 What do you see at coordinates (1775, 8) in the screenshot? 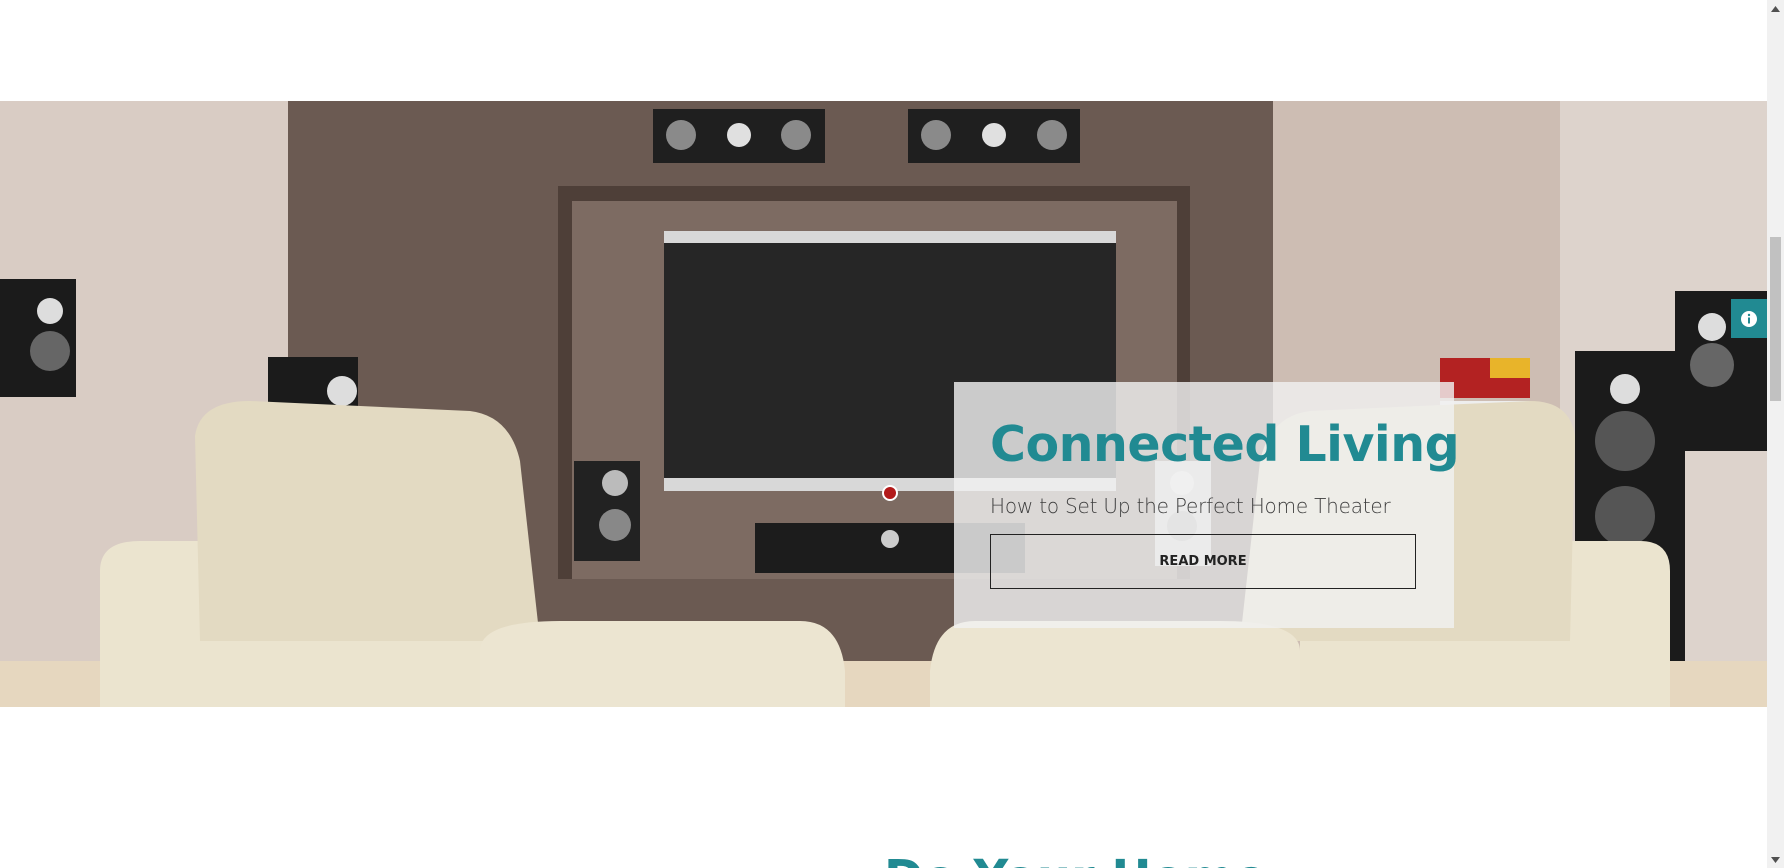
I see `scroll-up-icon` at bounding box center [1775, 8].